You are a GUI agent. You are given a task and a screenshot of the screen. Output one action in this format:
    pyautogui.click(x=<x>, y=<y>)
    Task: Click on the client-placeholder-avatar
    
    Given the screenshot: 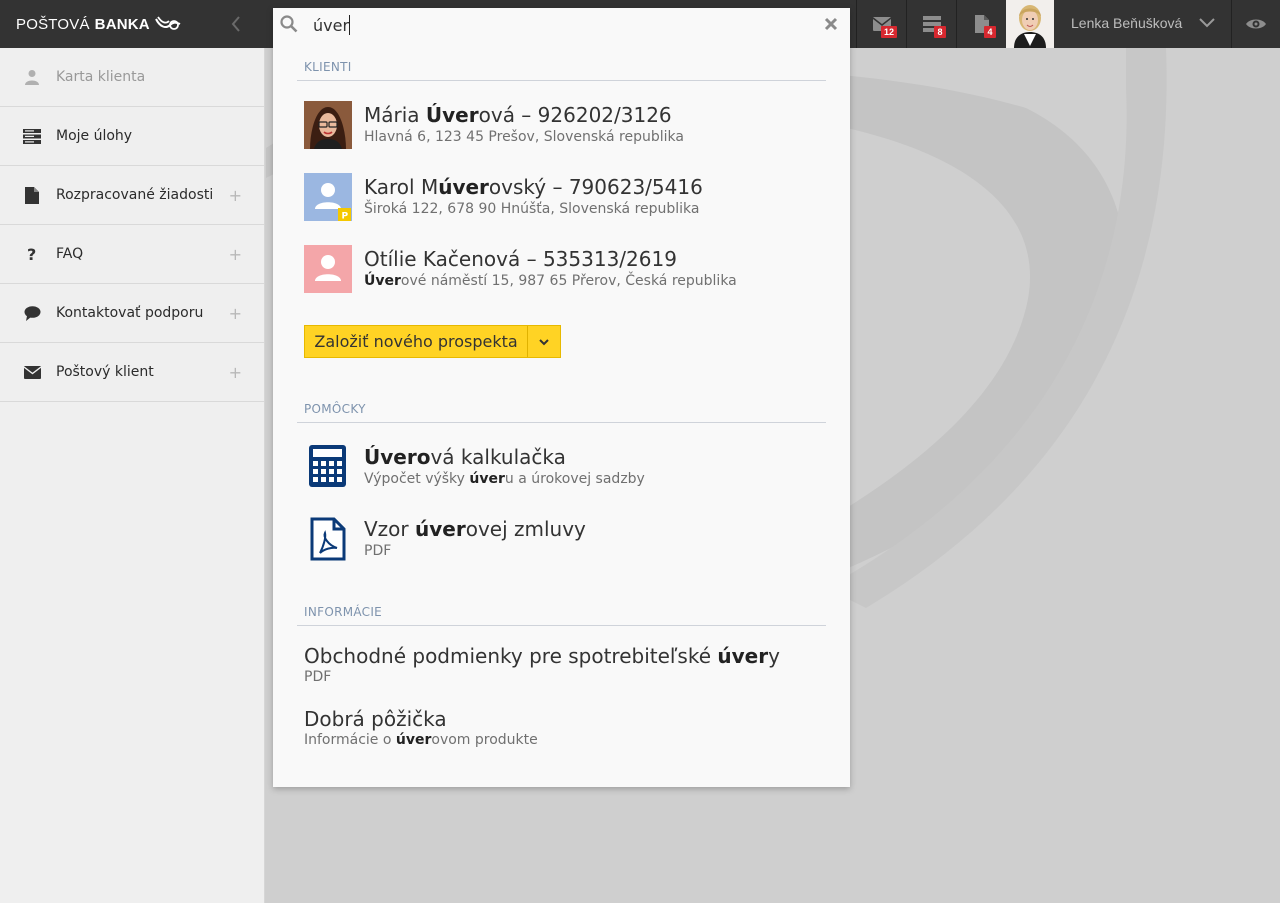 What is the action you would take?
    pyautogui.click(x=328, y=269)
    